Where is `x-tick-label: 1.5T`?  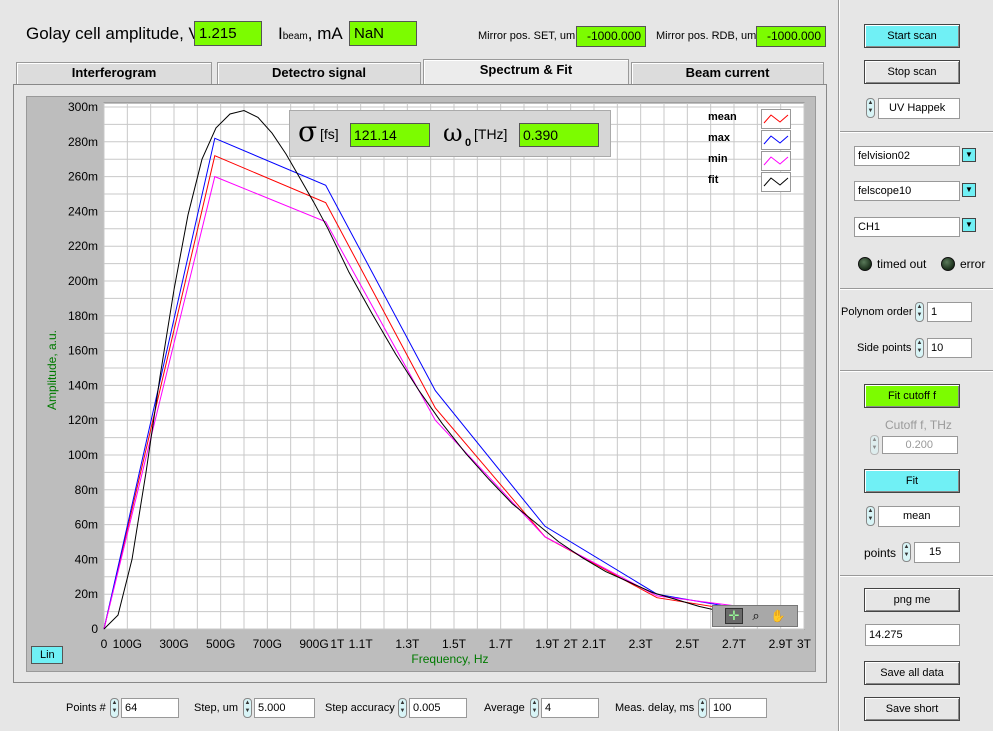
x-tick-label: 1.5T is located at coordinates (454, 644).